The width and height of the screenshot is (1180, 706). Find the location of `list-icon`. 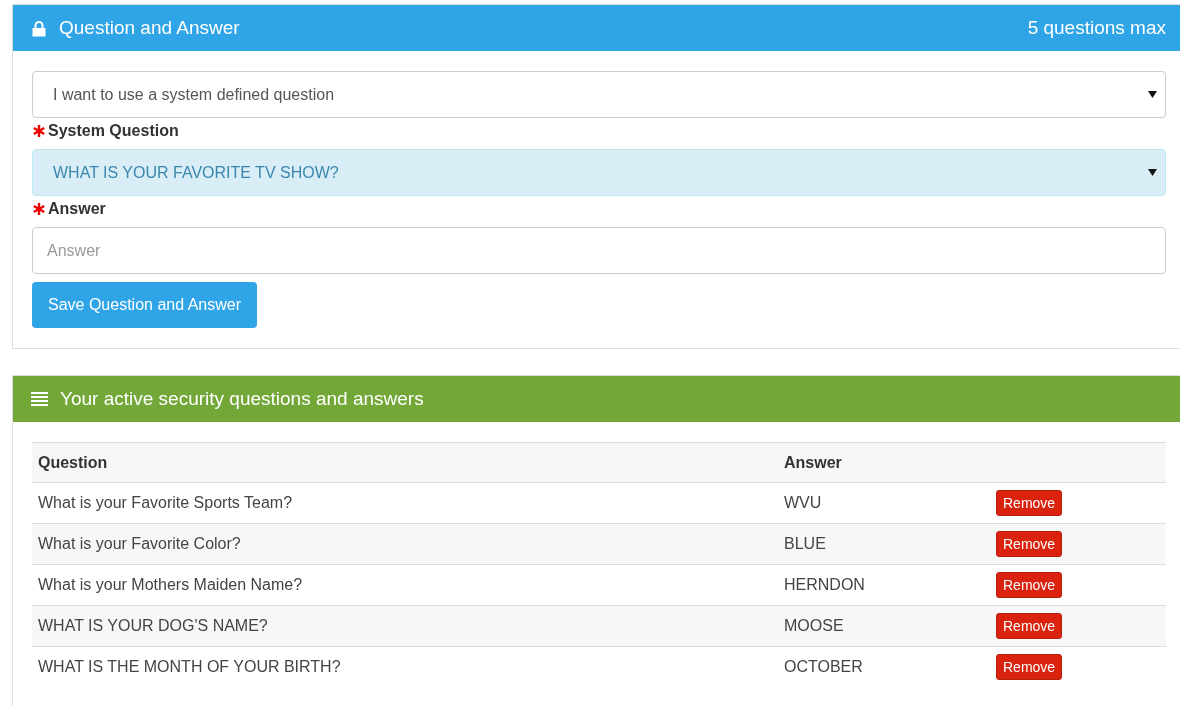

list-icon is located at coordinates (39, 399).